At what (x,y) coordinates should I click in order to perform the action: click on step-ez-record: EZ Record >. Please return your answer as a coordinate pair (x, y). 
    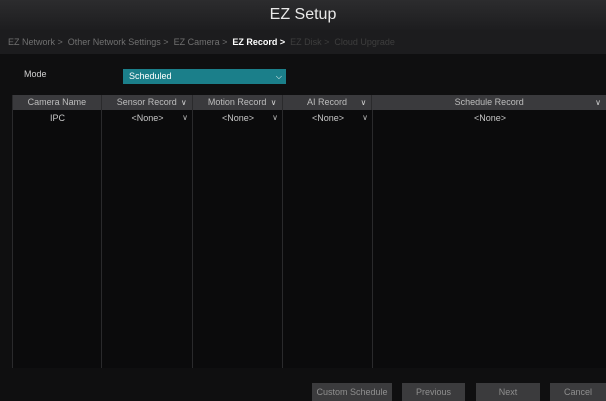
    Looking at the image, I should click on (258, 42).